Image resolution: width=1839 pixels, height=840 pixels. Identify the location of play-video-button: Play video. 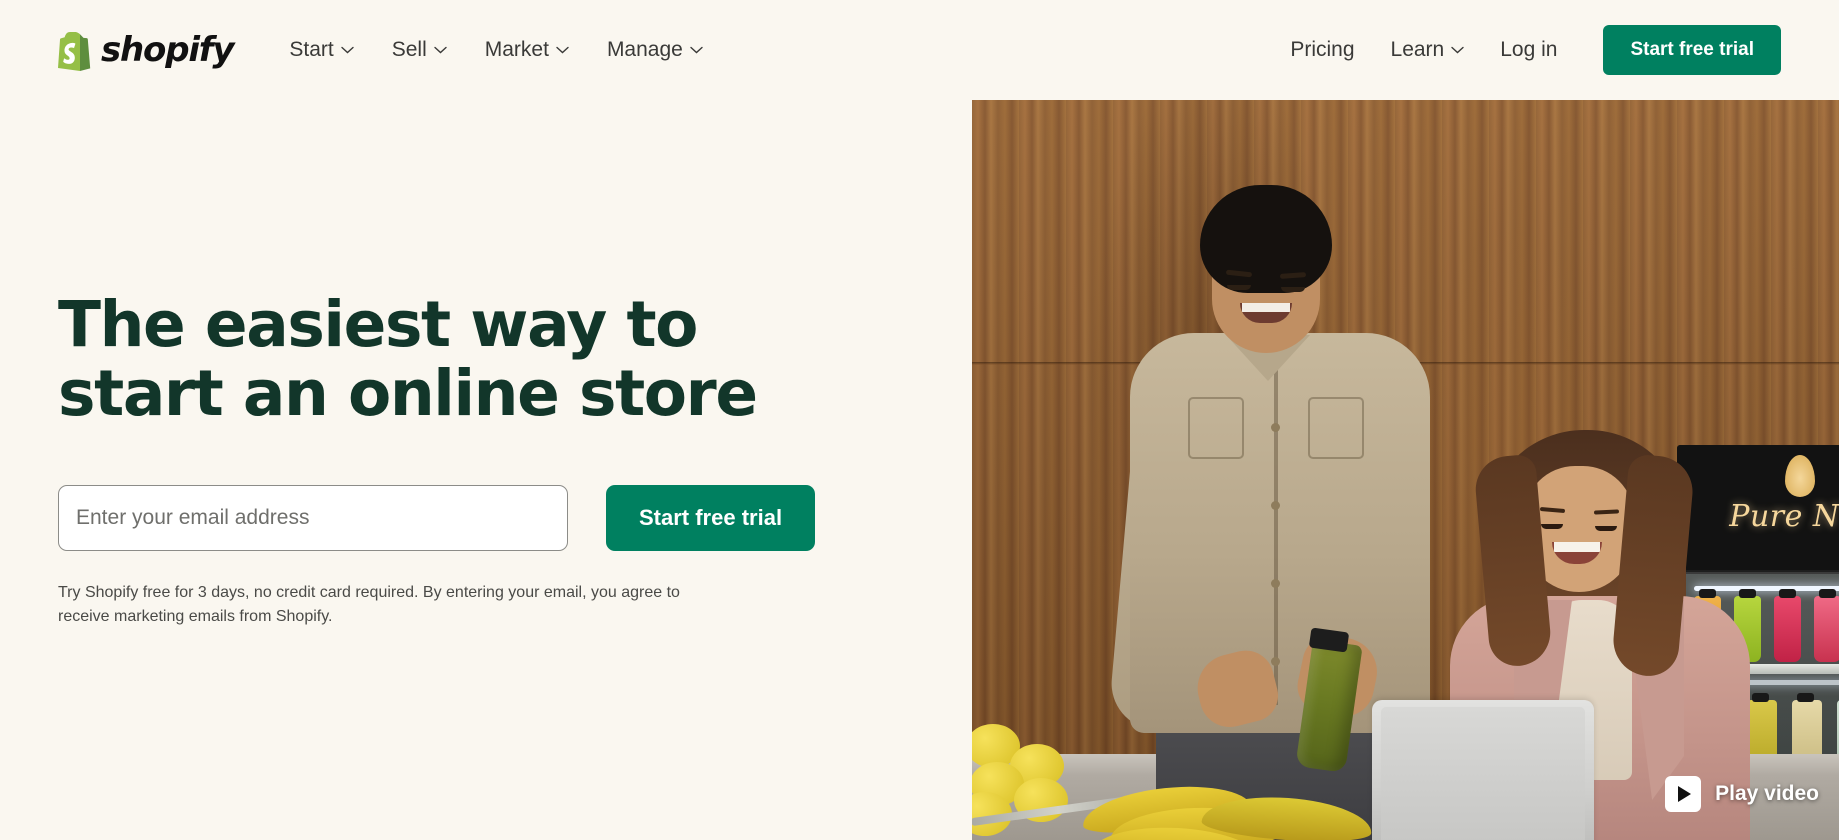
(1742, 794).